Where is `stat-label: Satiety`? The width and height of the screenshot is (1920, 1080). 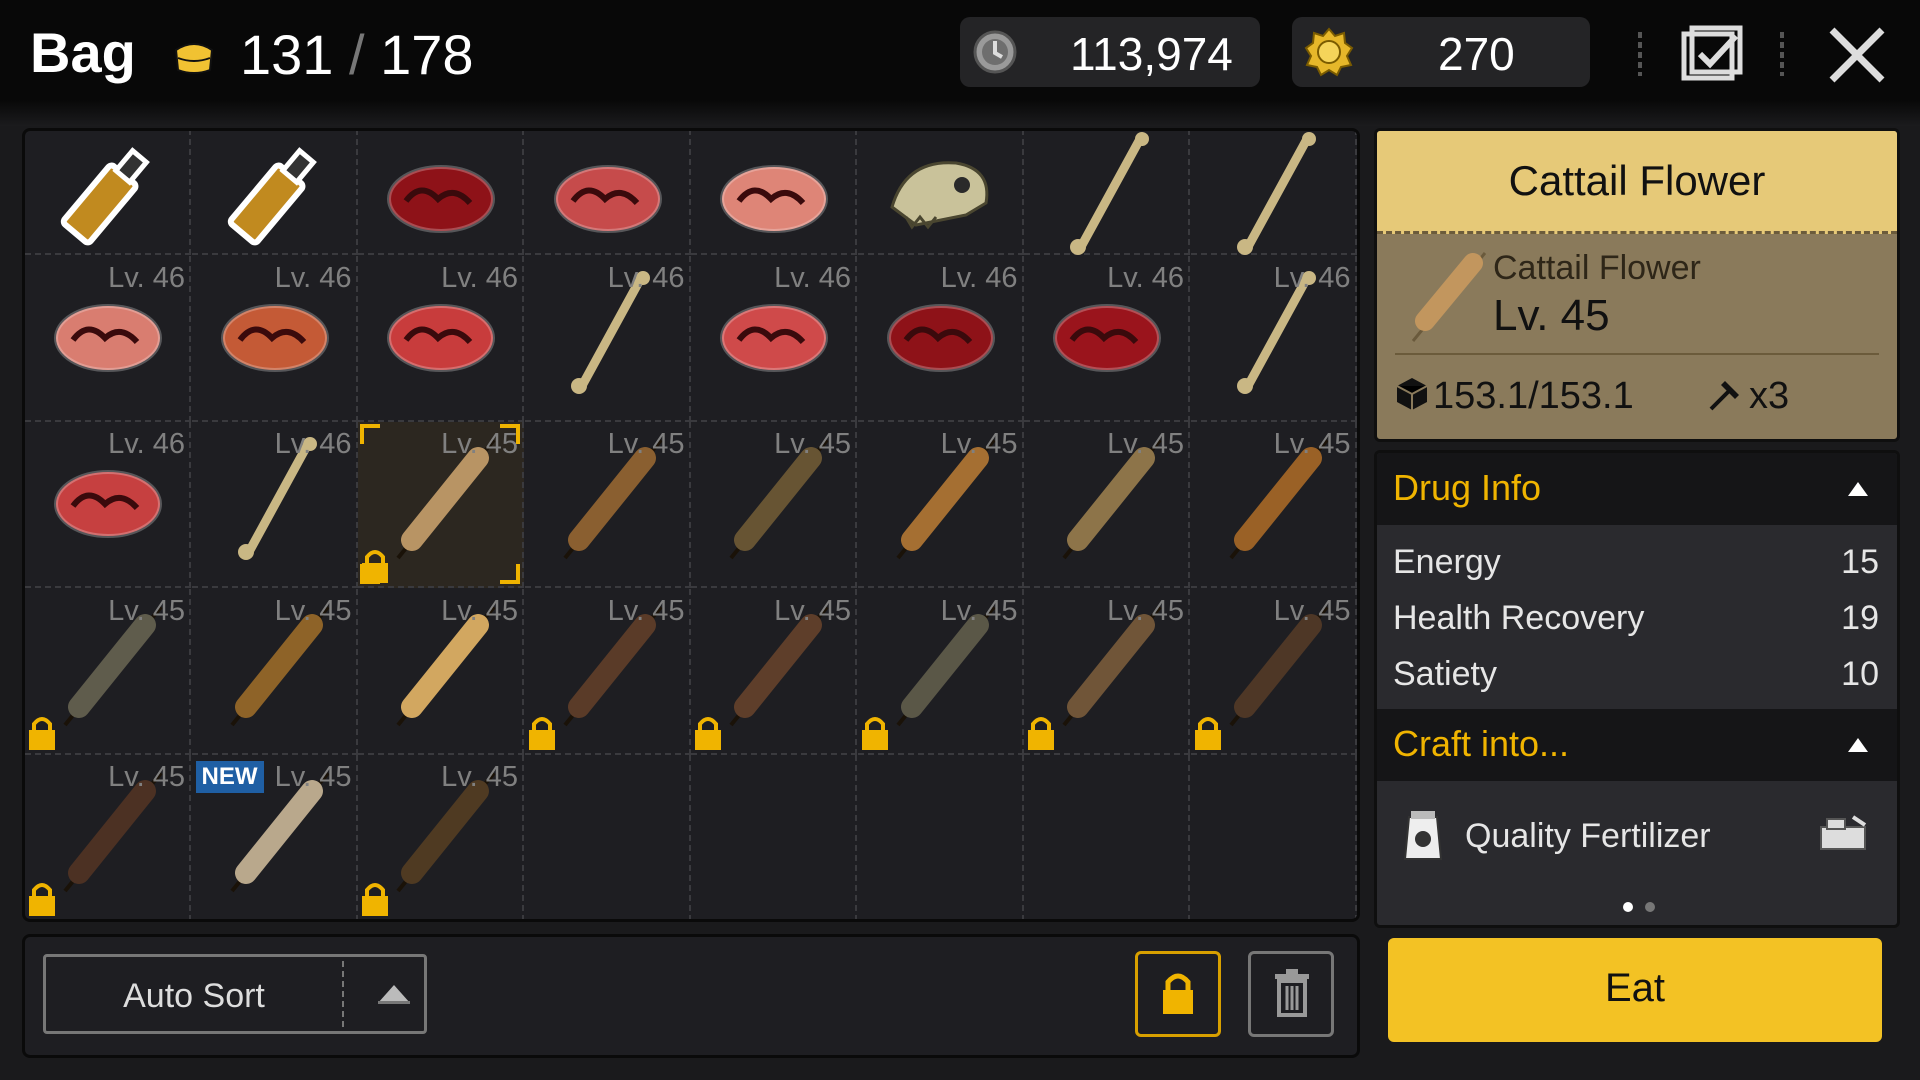
stat-label: Satiety is located at coordinates (1445, 674).